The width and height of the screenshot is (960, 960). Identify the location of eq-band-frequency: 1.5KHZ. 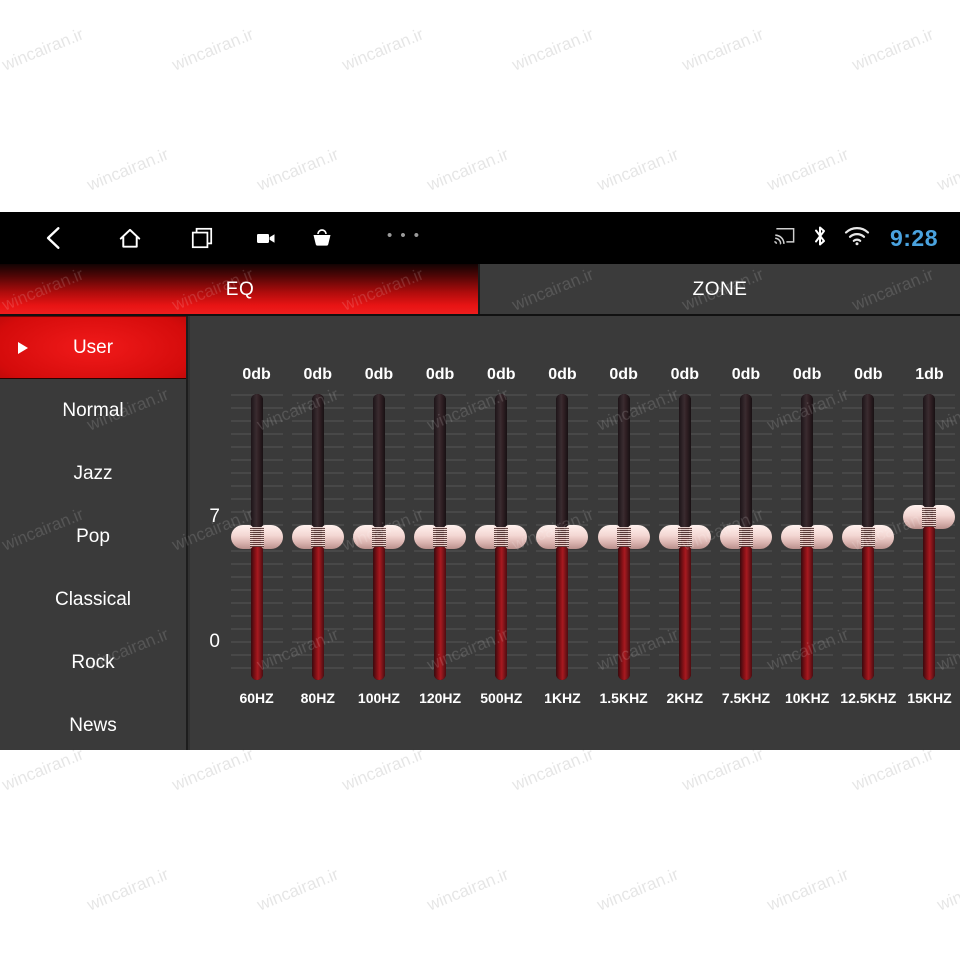
(623, 698).